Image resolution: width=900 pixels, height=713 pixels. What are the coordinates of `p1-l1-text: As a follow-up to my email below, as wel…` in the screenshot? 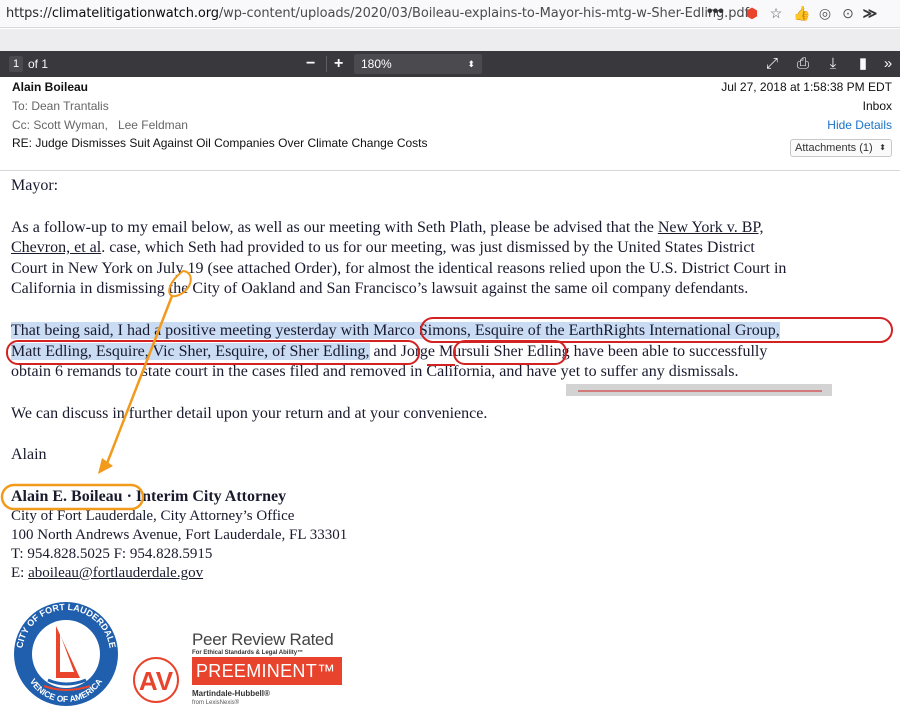 It's located at (334, 227).